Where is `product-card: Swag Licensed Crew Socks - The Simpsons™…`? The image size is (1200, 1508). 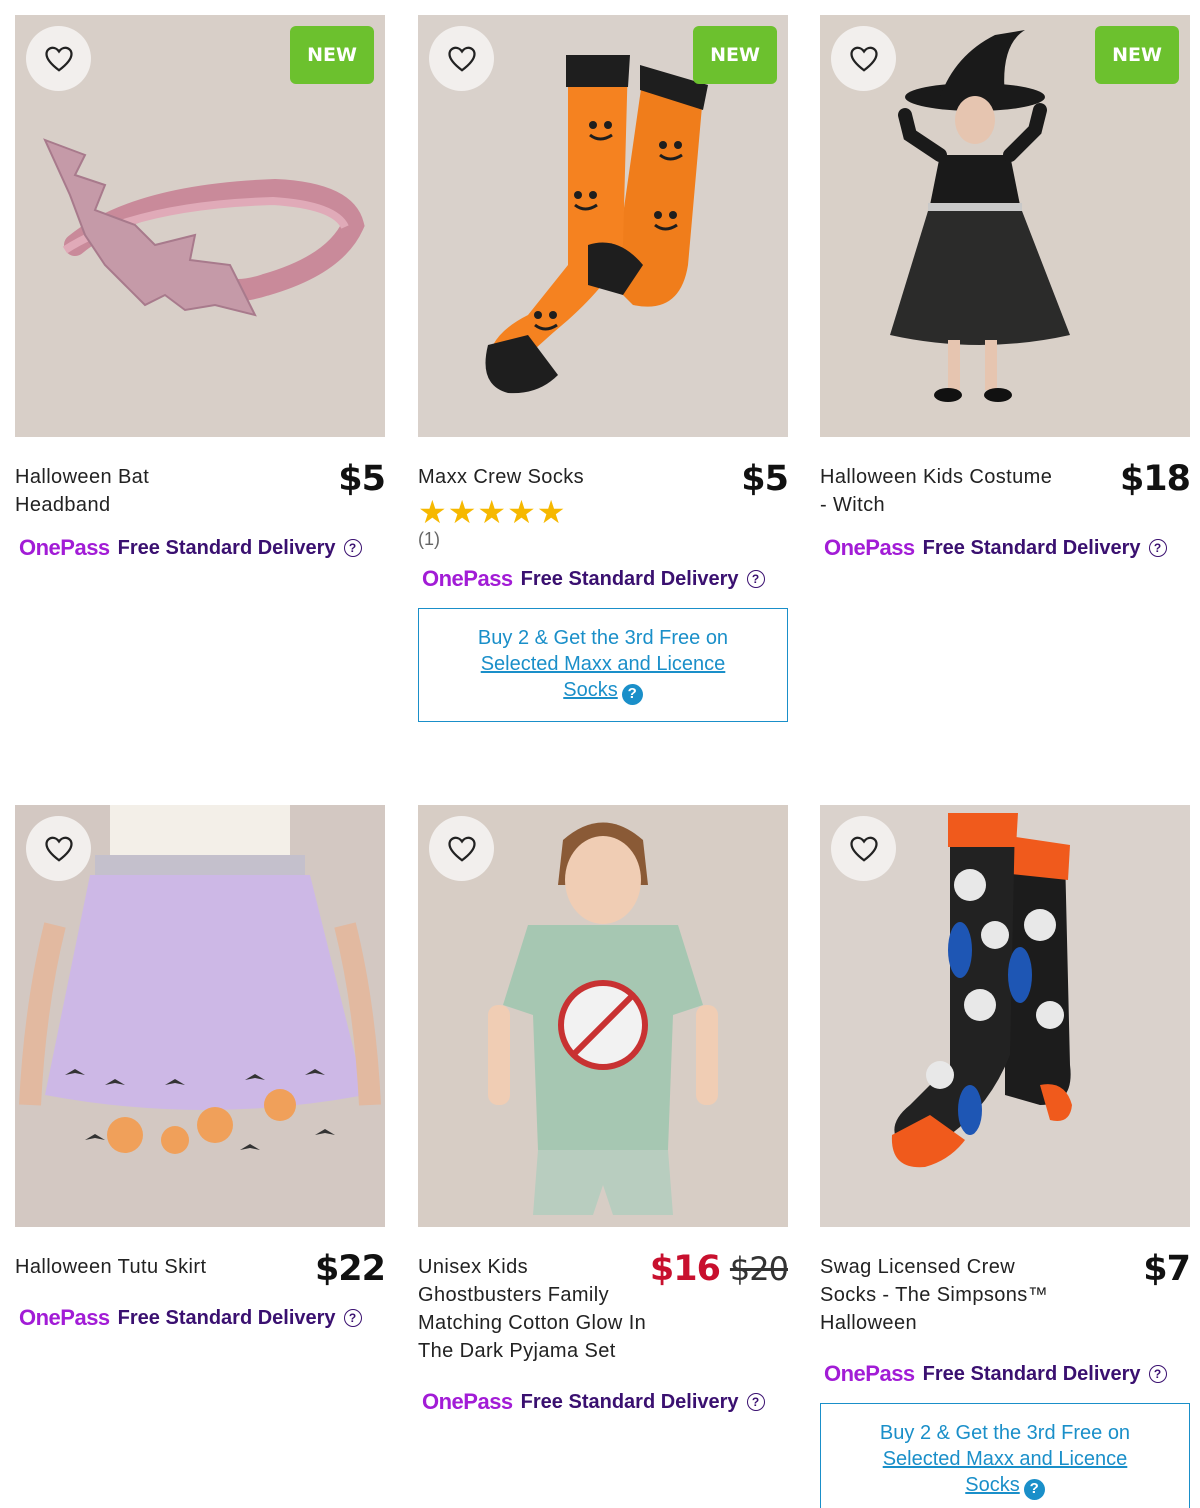
product-card: Swag Licensed Crew Socks - The Simpsons™… is located at coordinates (1005, 1156).